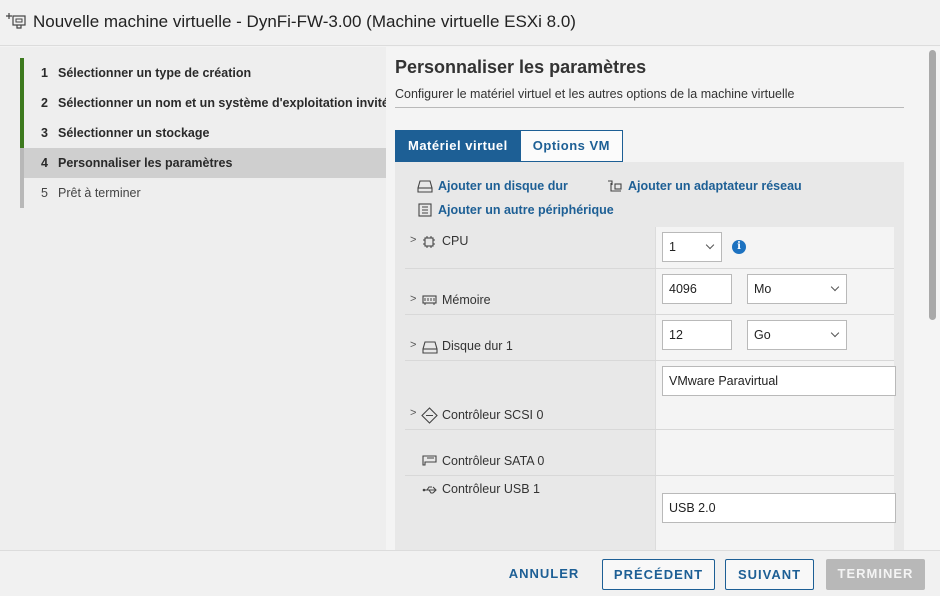 Image resolution: width=940 pixels, height=596 pixels. Describe the element at coordinates (571, 146) in the screenshot. I see `tab-vm-options: Options VM` at that location.